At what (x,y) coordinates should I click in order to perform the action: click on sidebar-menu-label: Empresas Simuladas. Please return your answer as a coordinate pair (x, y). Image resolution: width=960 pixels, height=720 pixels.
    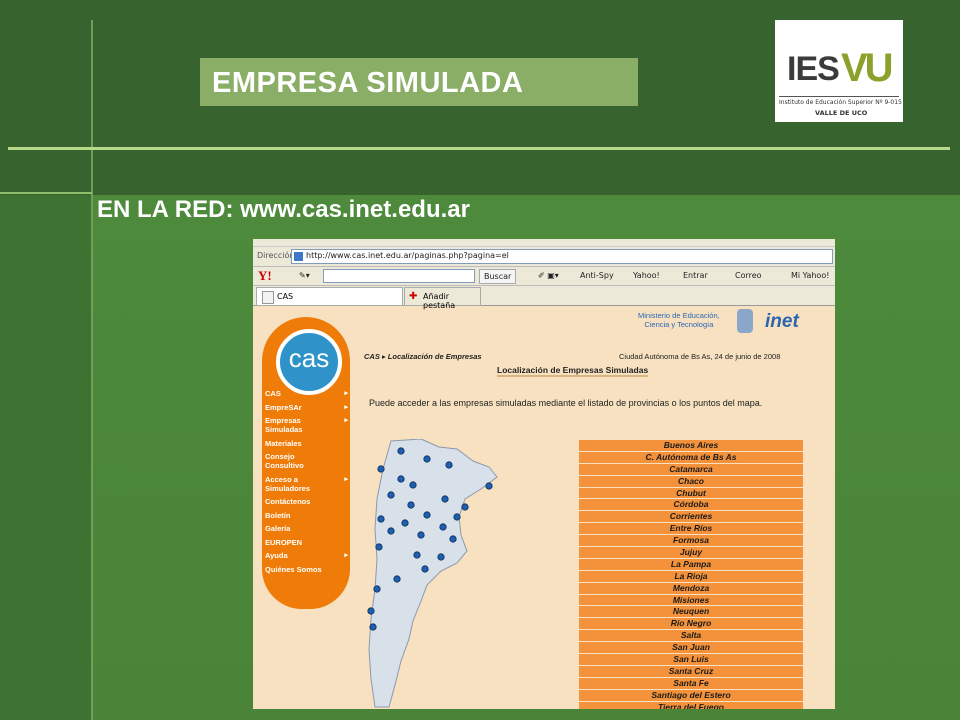
    Looking at the image, I should click on (284, 425).